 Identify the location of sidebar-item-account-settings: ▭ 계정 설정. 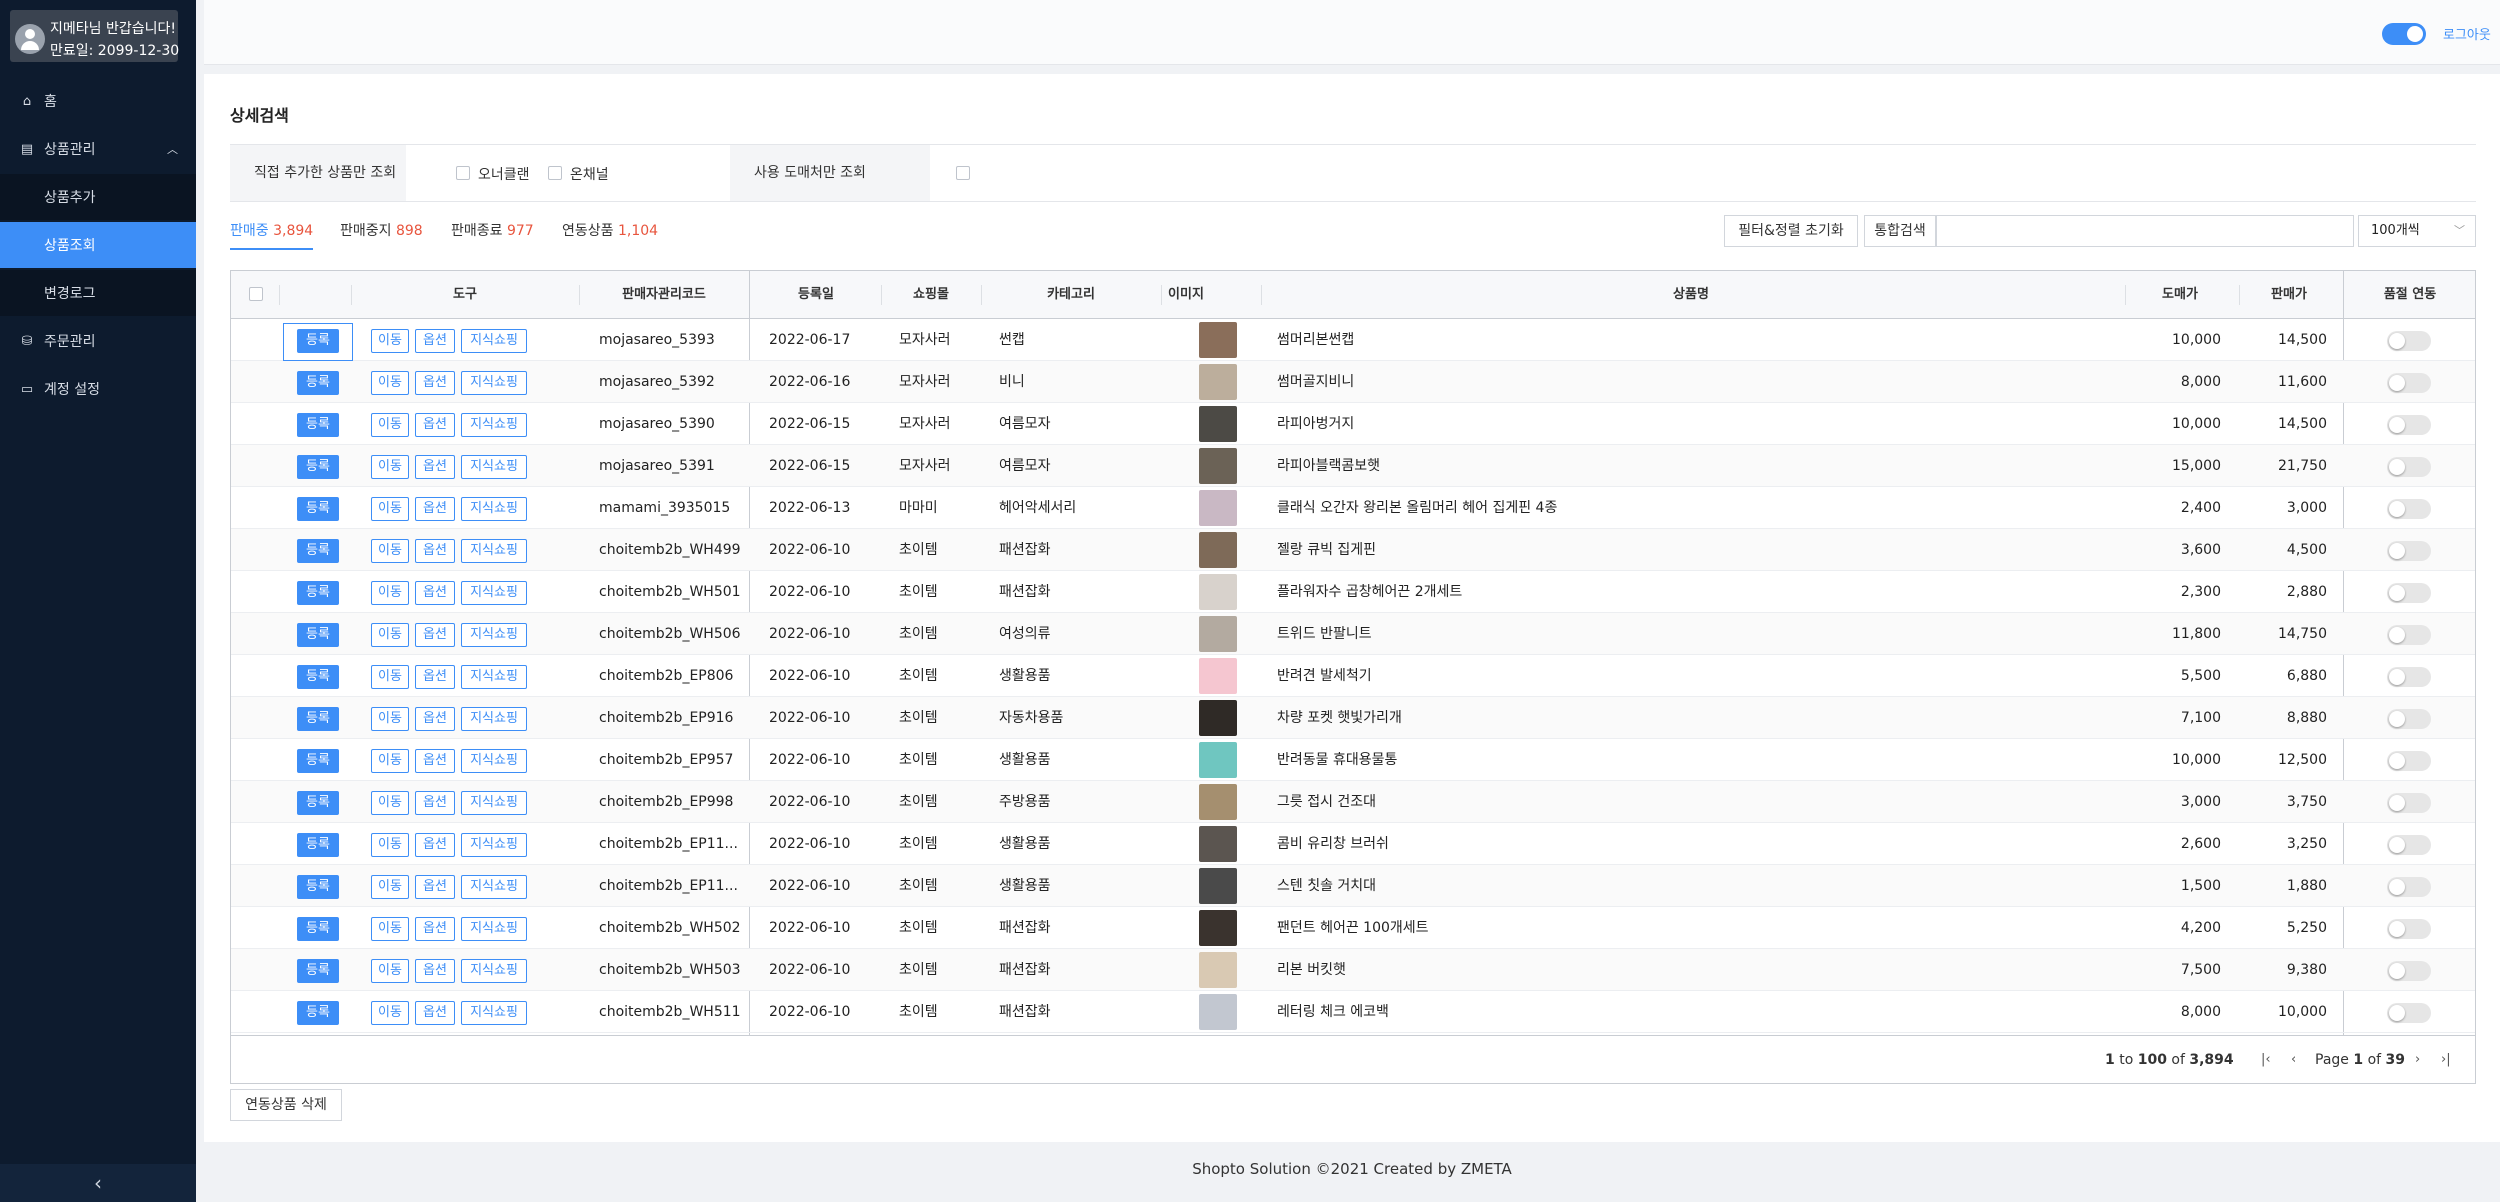
(98, 389).